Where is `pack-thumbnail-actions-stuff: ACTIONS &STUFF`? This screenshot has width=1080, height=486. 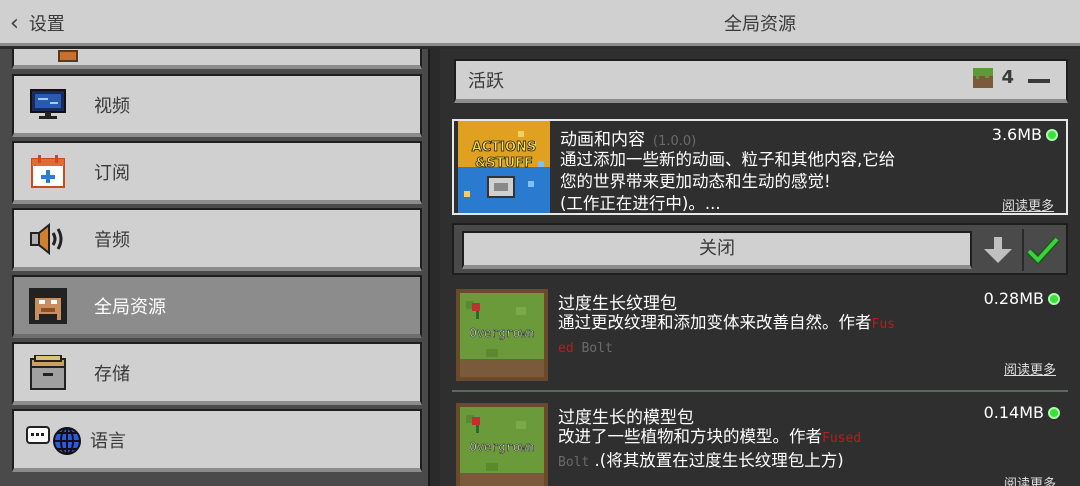 pack-thumbnail-actions-stuff: ACTIONS &STUFF is located at coordinates (504, 167).